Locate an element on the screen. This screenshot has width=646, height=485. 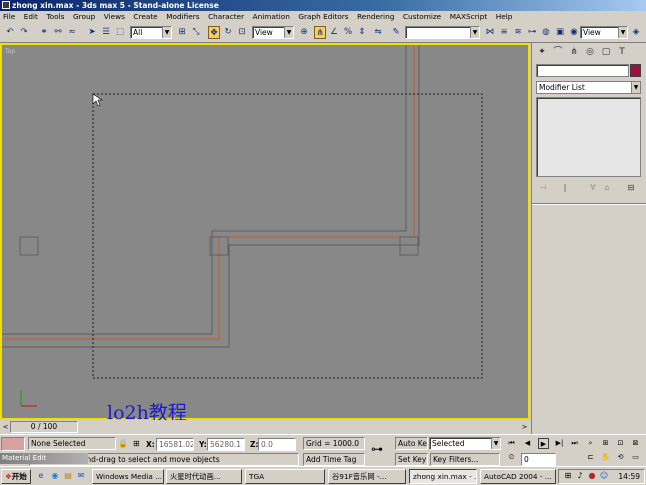
render-view-dropdown: View ▼ is located at coordinates (604, 32).